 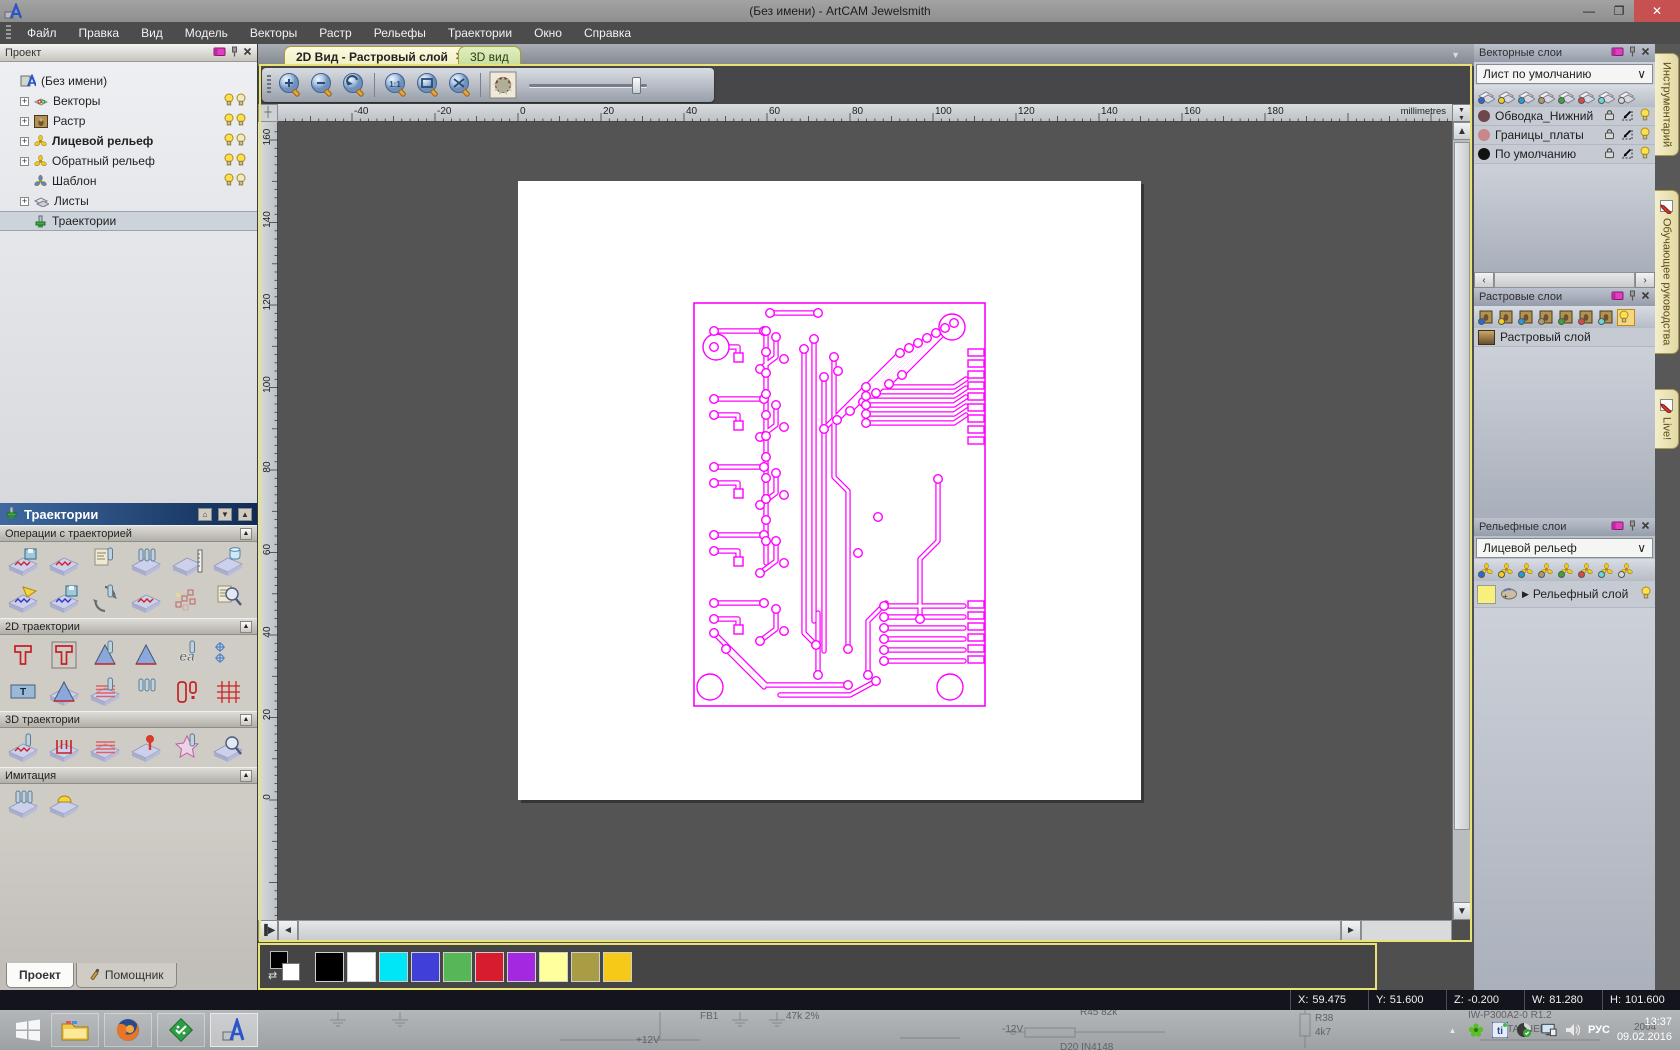 What do you see at coordinates (42, 33) in the screenshot?
I see `menu-1: Файл` at bounding box center [42, 33].